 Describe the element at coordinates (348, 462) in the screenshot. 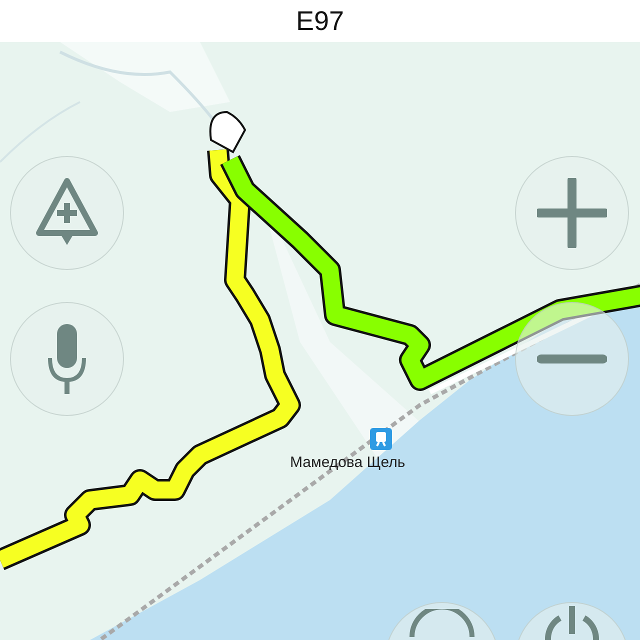

I see `station-label: Мамедова Щель` at that location.